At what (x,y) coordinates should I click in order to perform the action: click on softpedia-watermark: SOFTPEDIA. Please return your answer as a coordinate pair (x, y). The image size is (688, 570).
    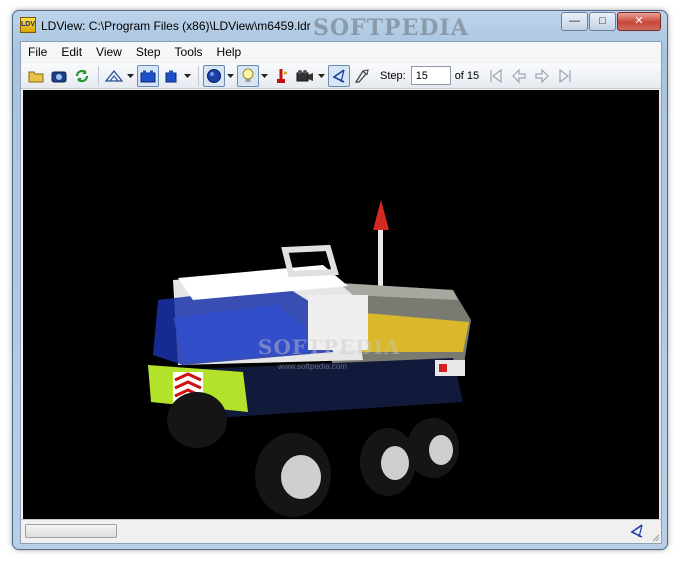
    Looking at the image, I should click on (391, 28).